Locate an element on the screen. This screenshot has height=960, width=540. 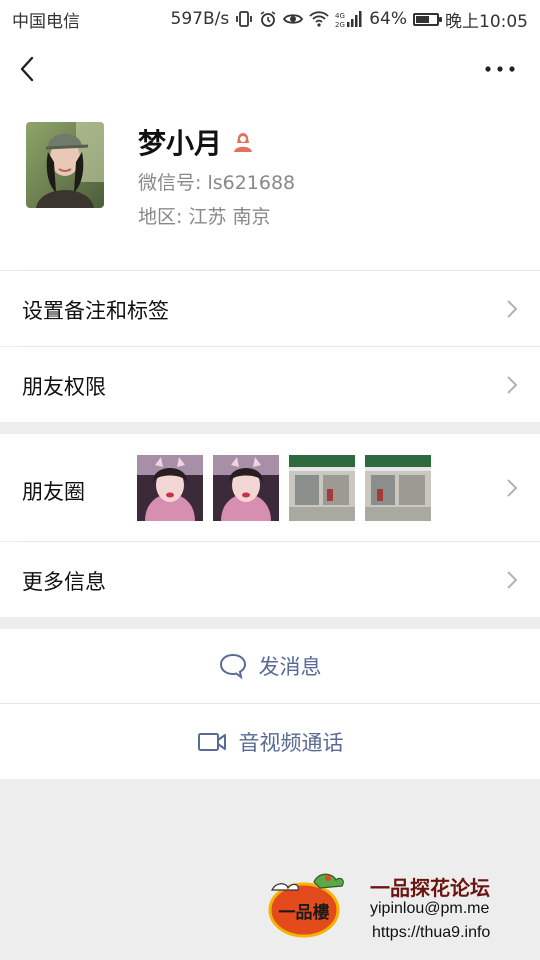
watermark-url: https://thua9.info is located at coordinates (431, 932).